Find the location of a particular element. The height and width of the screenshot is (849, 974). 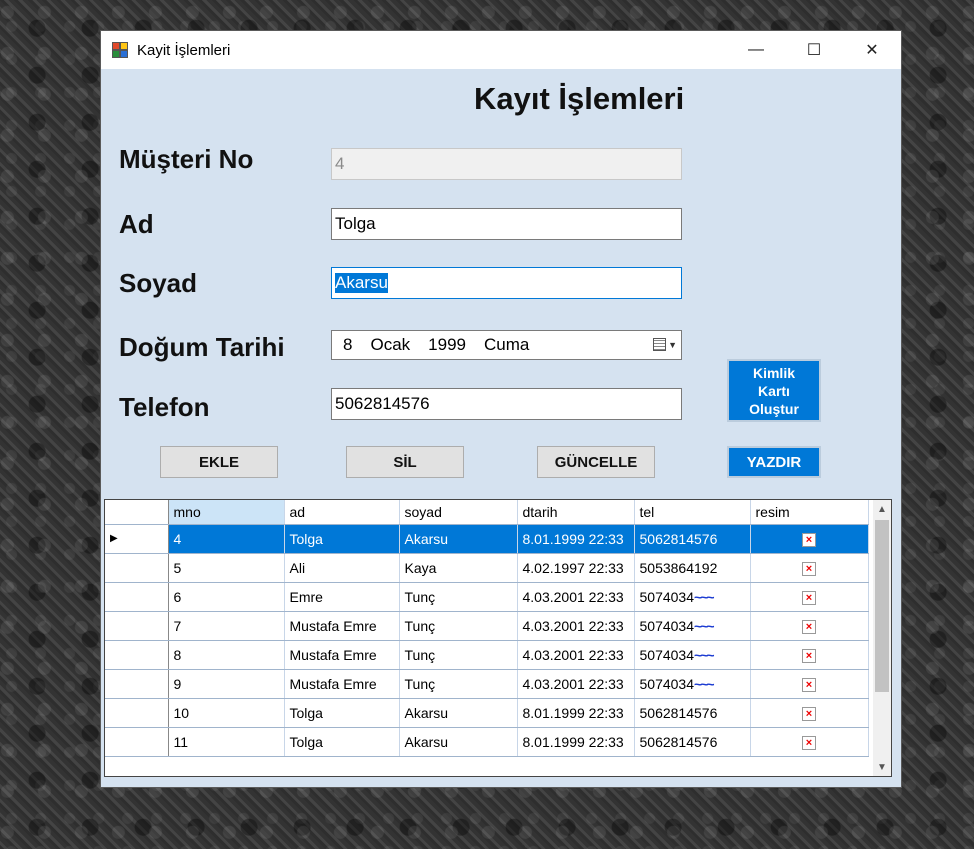

date-weekday: Cuma is located at coordinates (506, 345).